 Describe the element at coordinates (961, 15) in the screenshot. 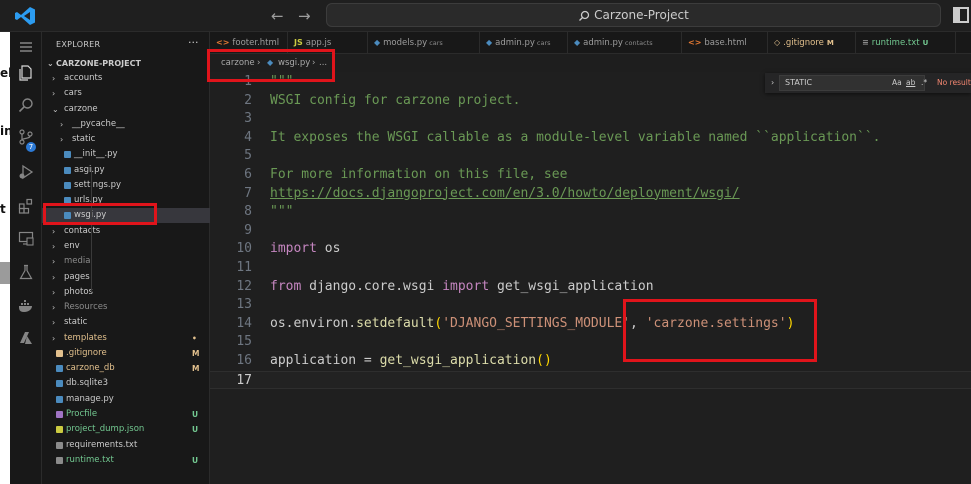

I see `toggle-sidebar-icon` at that location.